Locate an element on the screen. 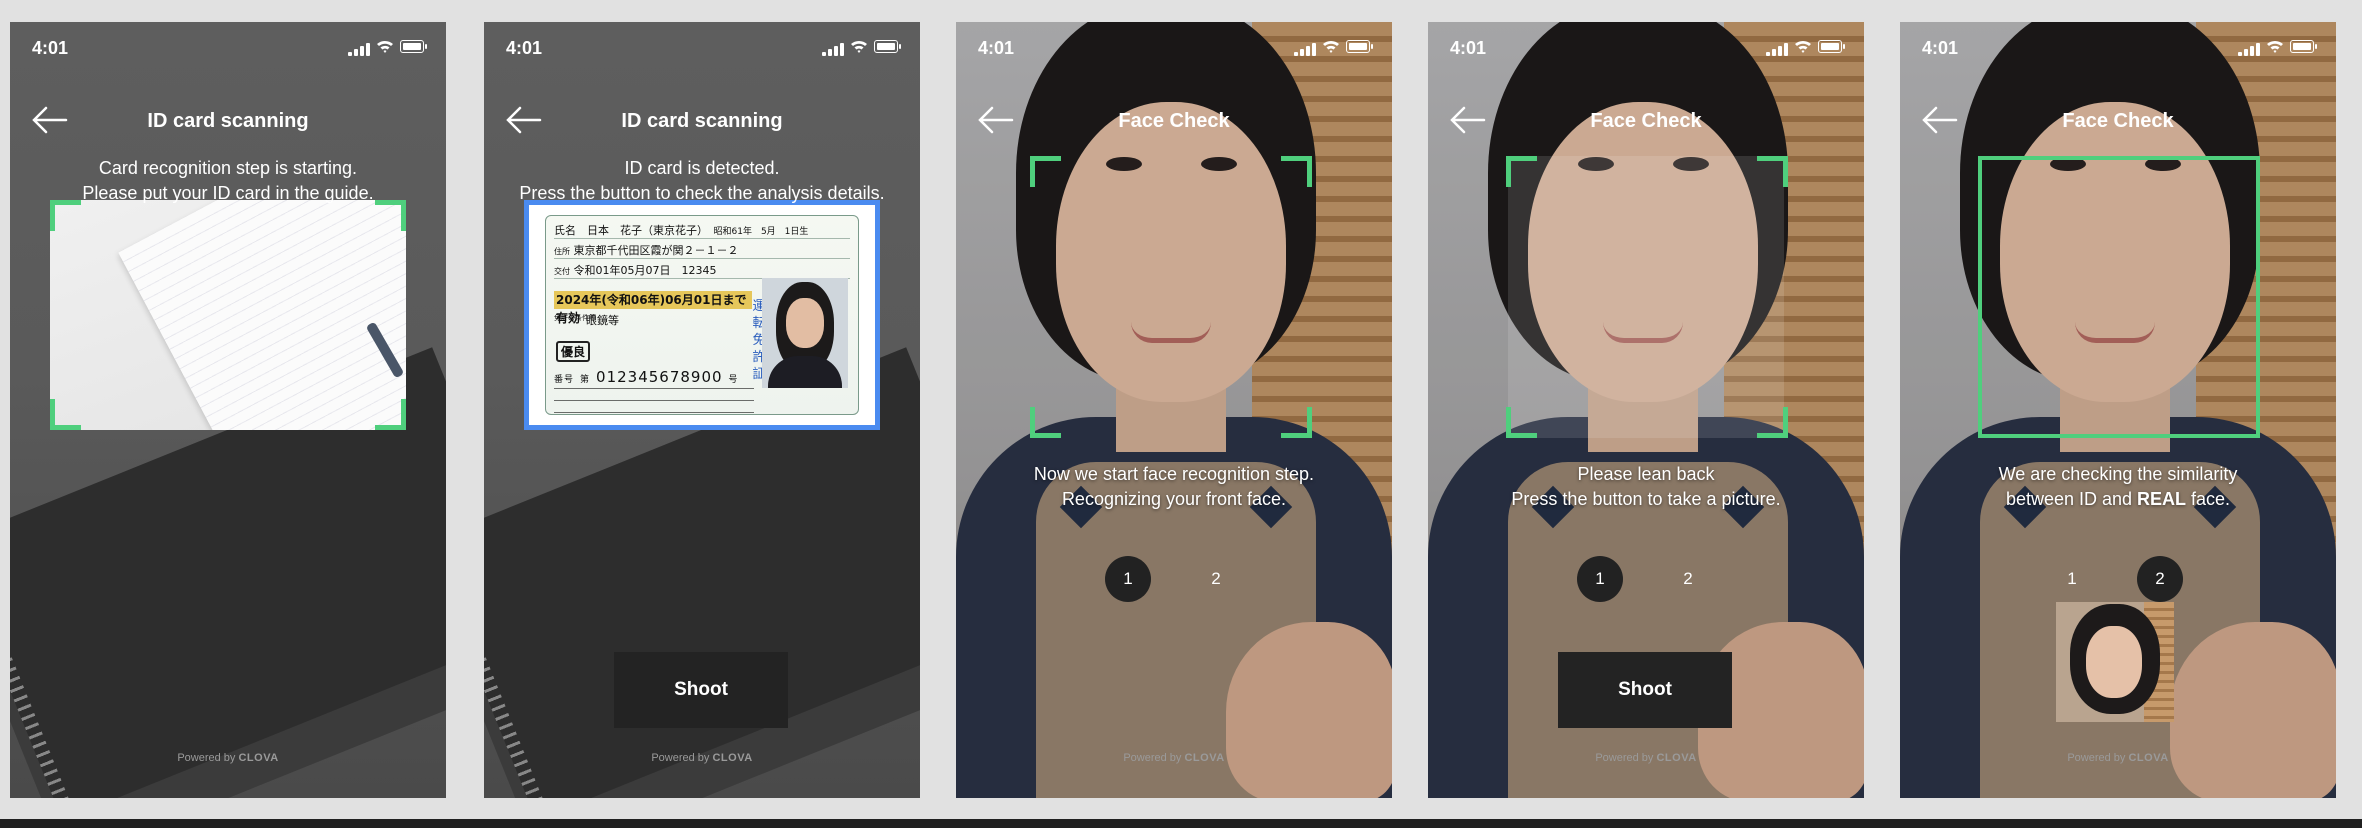 Image resolution: width=2362 pixels, height=828 pixels. license-issue-row: 交付 令和01年05月07日 12345 is located at coordinates (702, 270).